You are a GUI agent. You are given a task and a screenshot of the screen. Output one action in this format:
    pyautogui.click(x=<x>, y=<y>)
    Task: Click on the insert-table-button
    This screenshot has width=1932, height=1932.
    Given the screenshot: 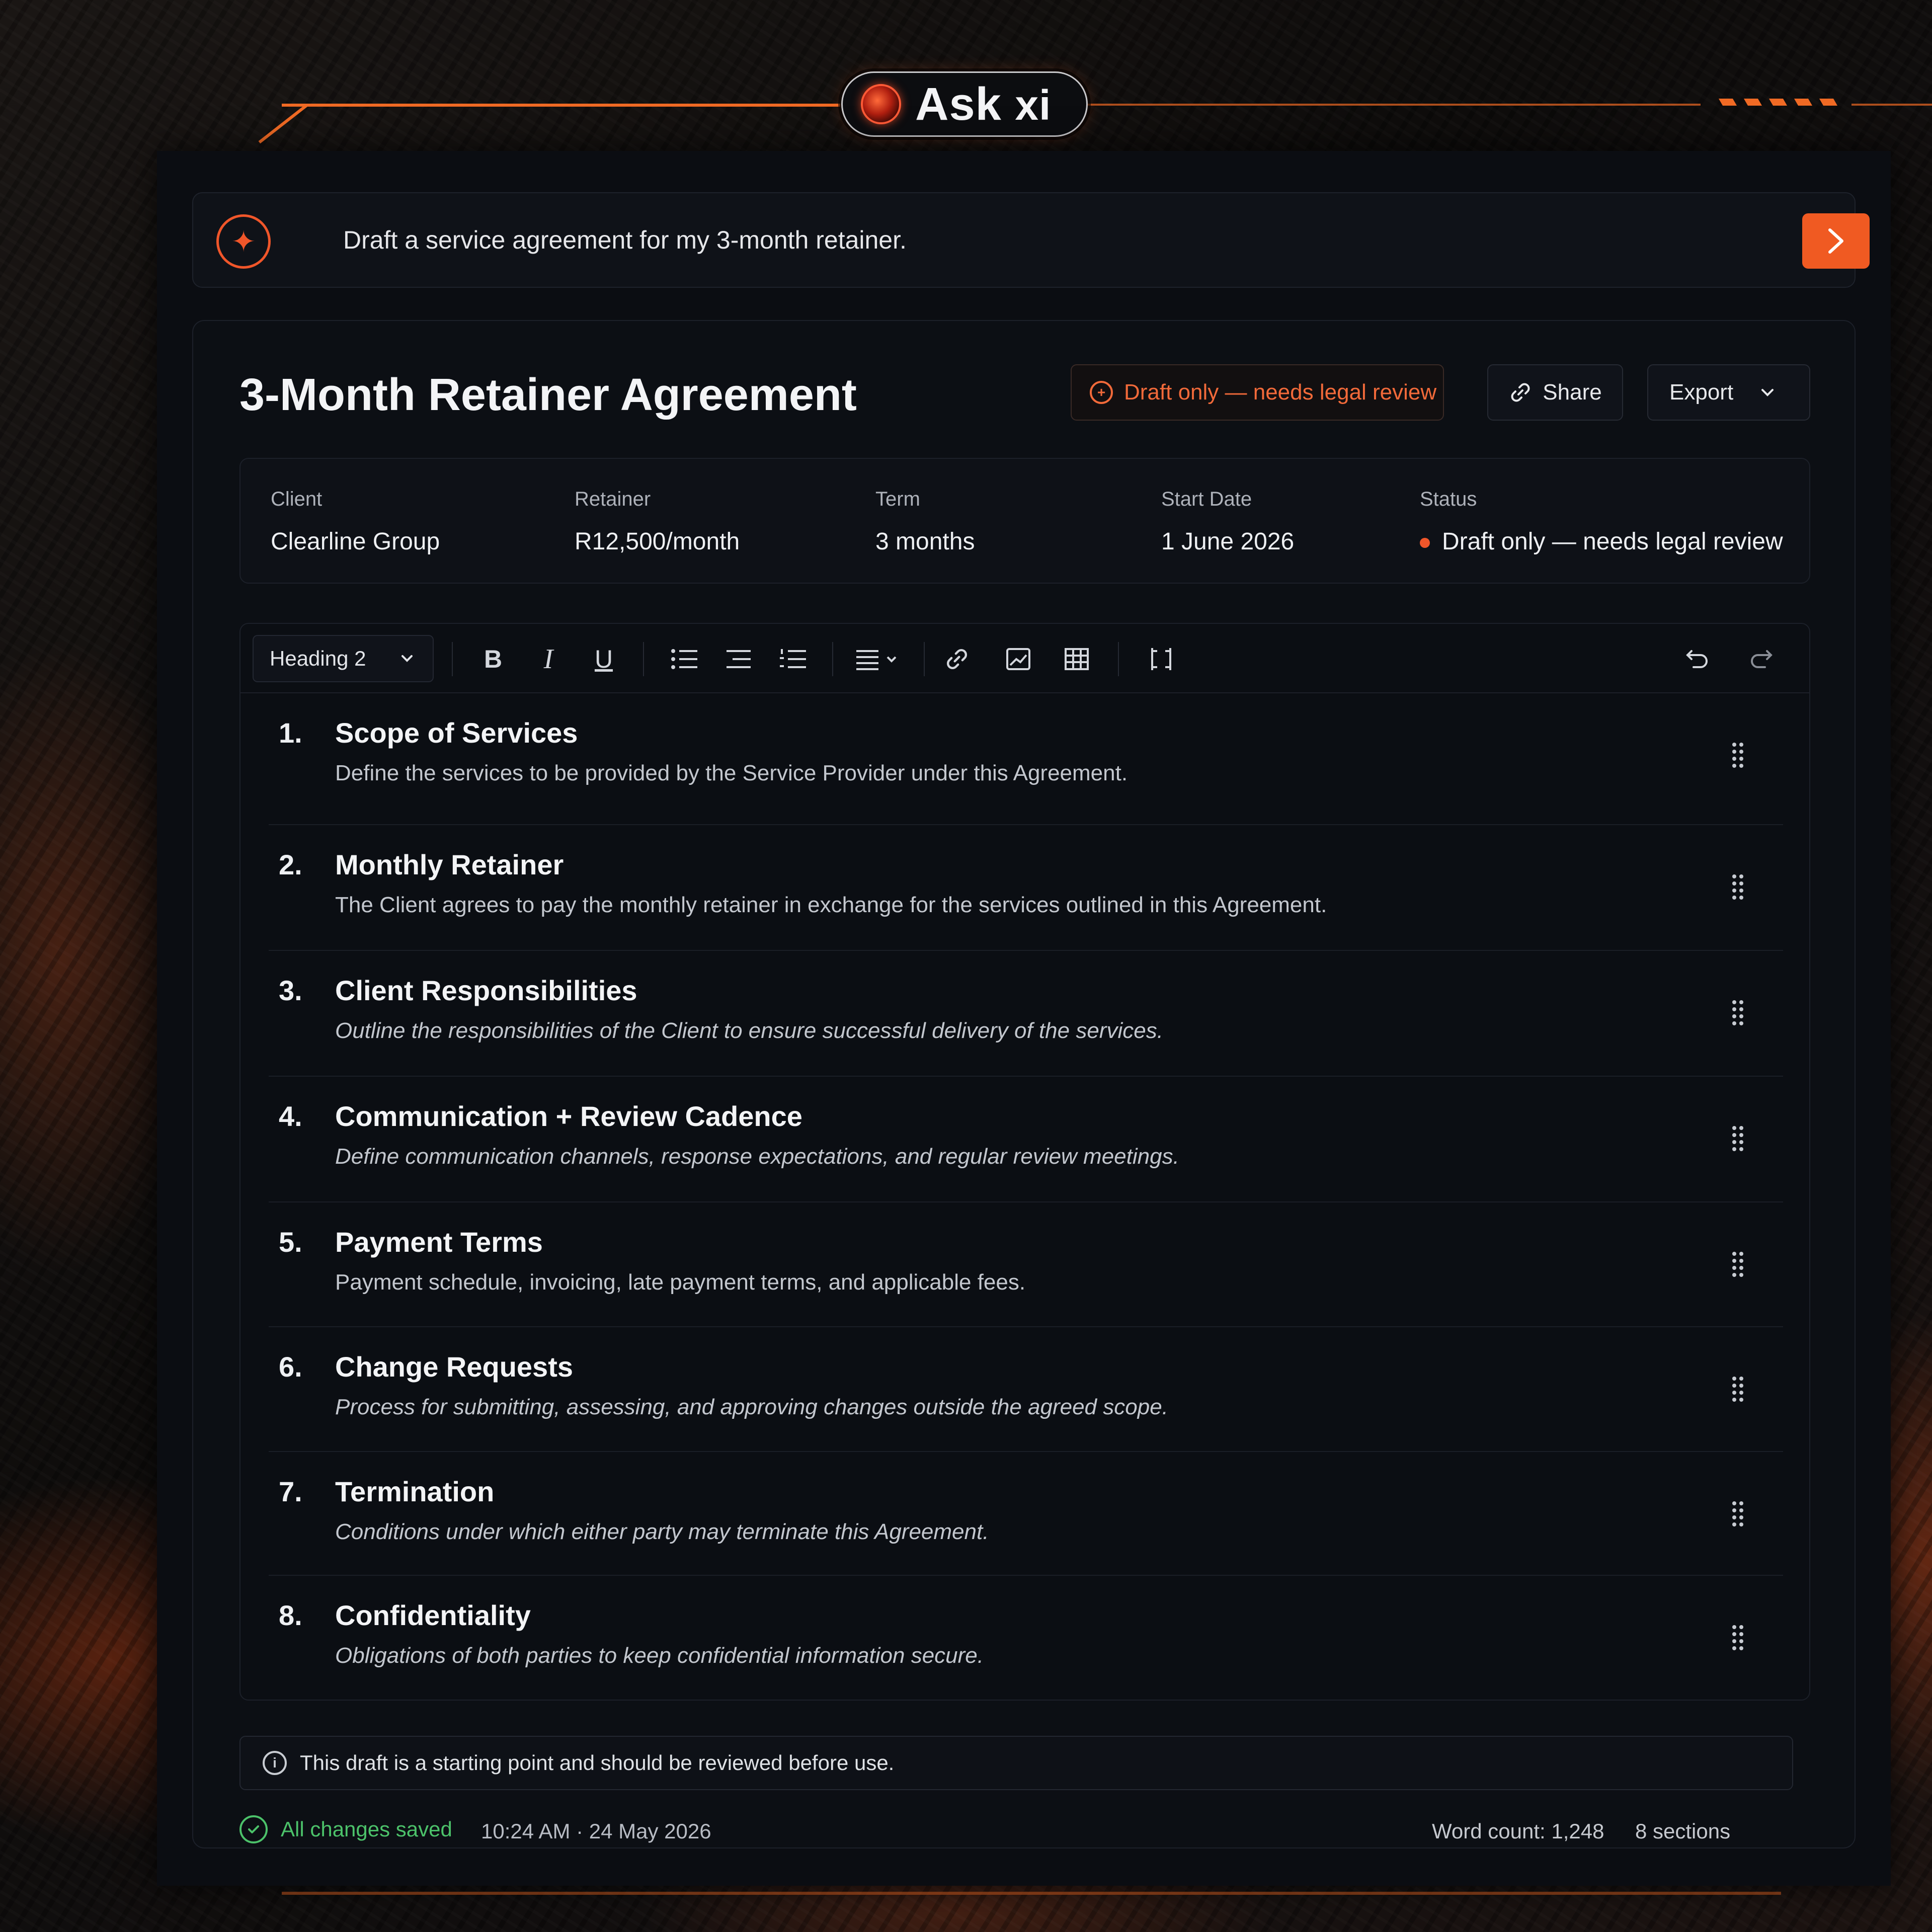 What is the action you would take?
    pyautogui.click(x=1077, y=659)
    